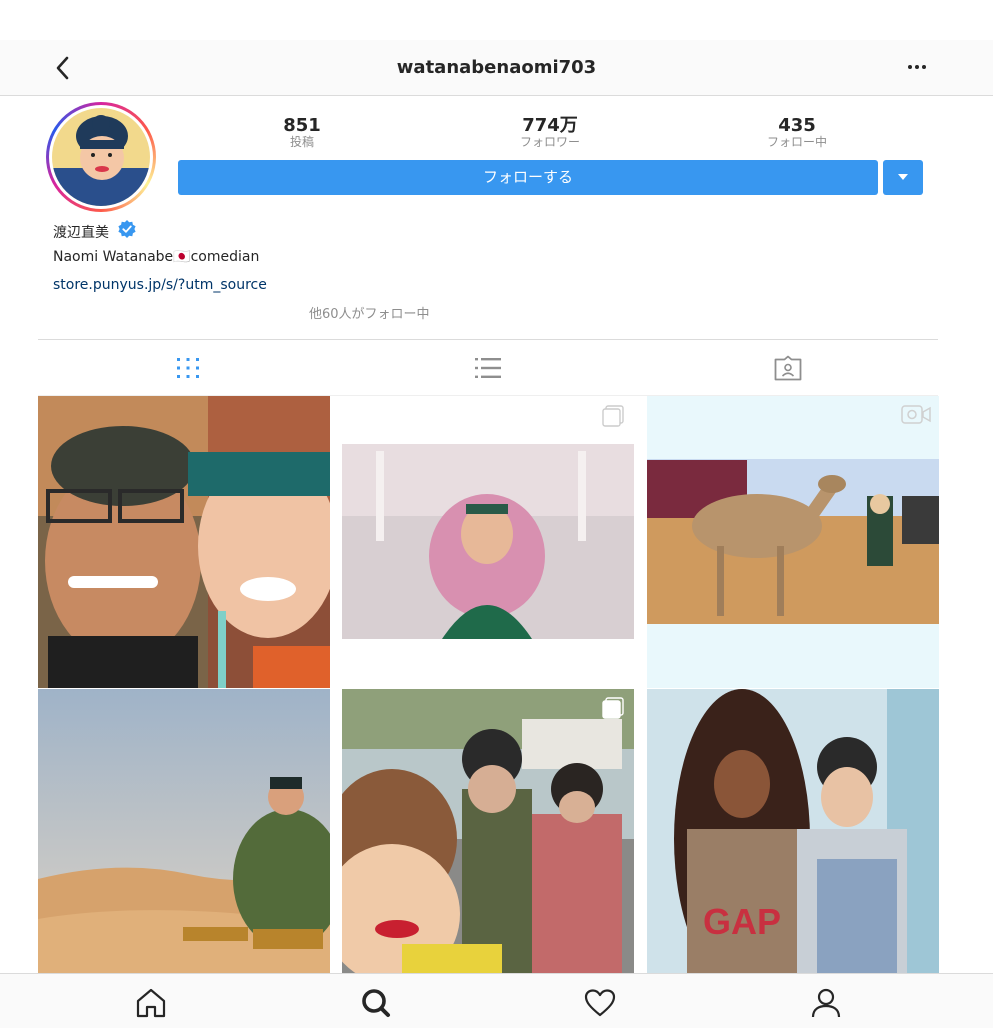  I want to click on stat-posts: 851 投稿, so click(302, 132).